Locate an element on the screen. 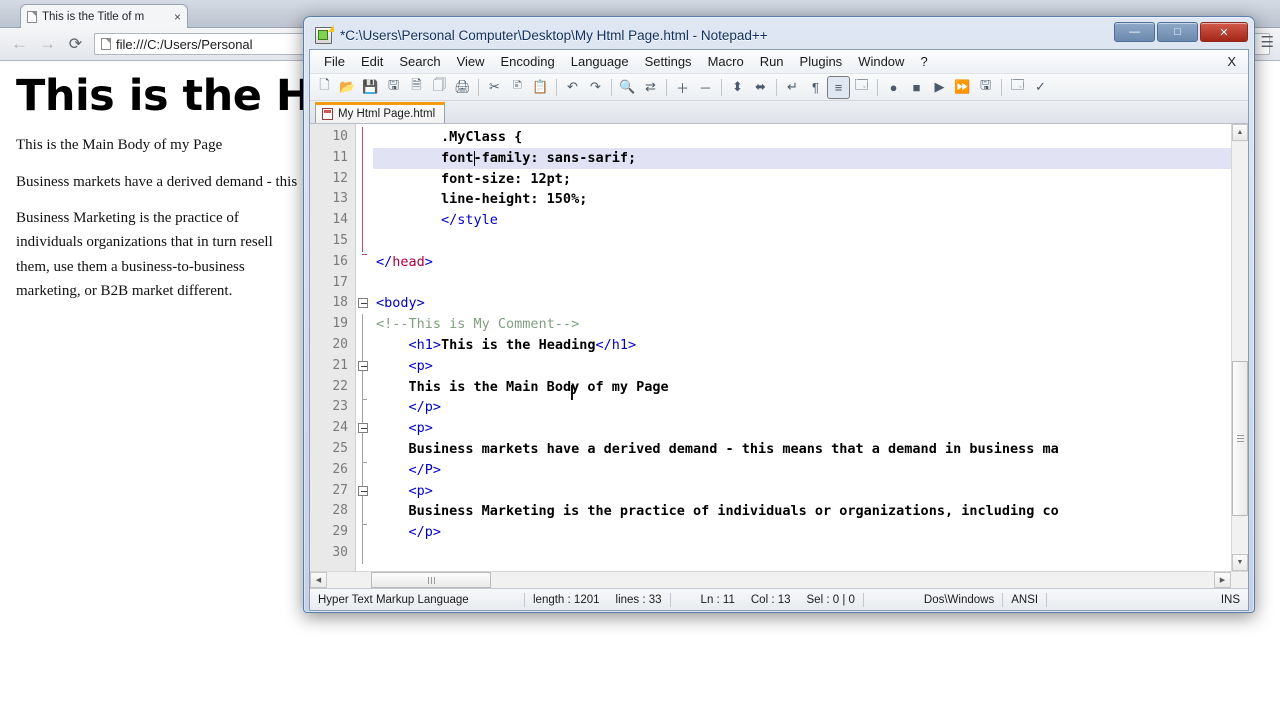  close-all-files-icon: 🗍 is located at coordinates (439, 87).